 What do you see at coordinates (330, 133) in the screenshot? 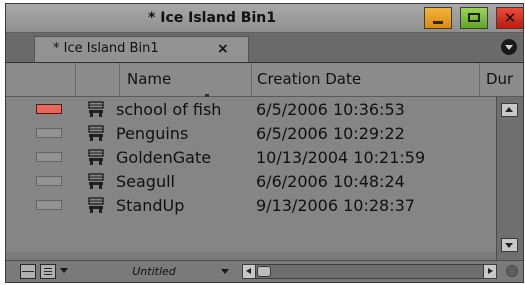
I see `clip-creation-date: 6/5/2006 10:29:22` at bounding box center [330, 133].